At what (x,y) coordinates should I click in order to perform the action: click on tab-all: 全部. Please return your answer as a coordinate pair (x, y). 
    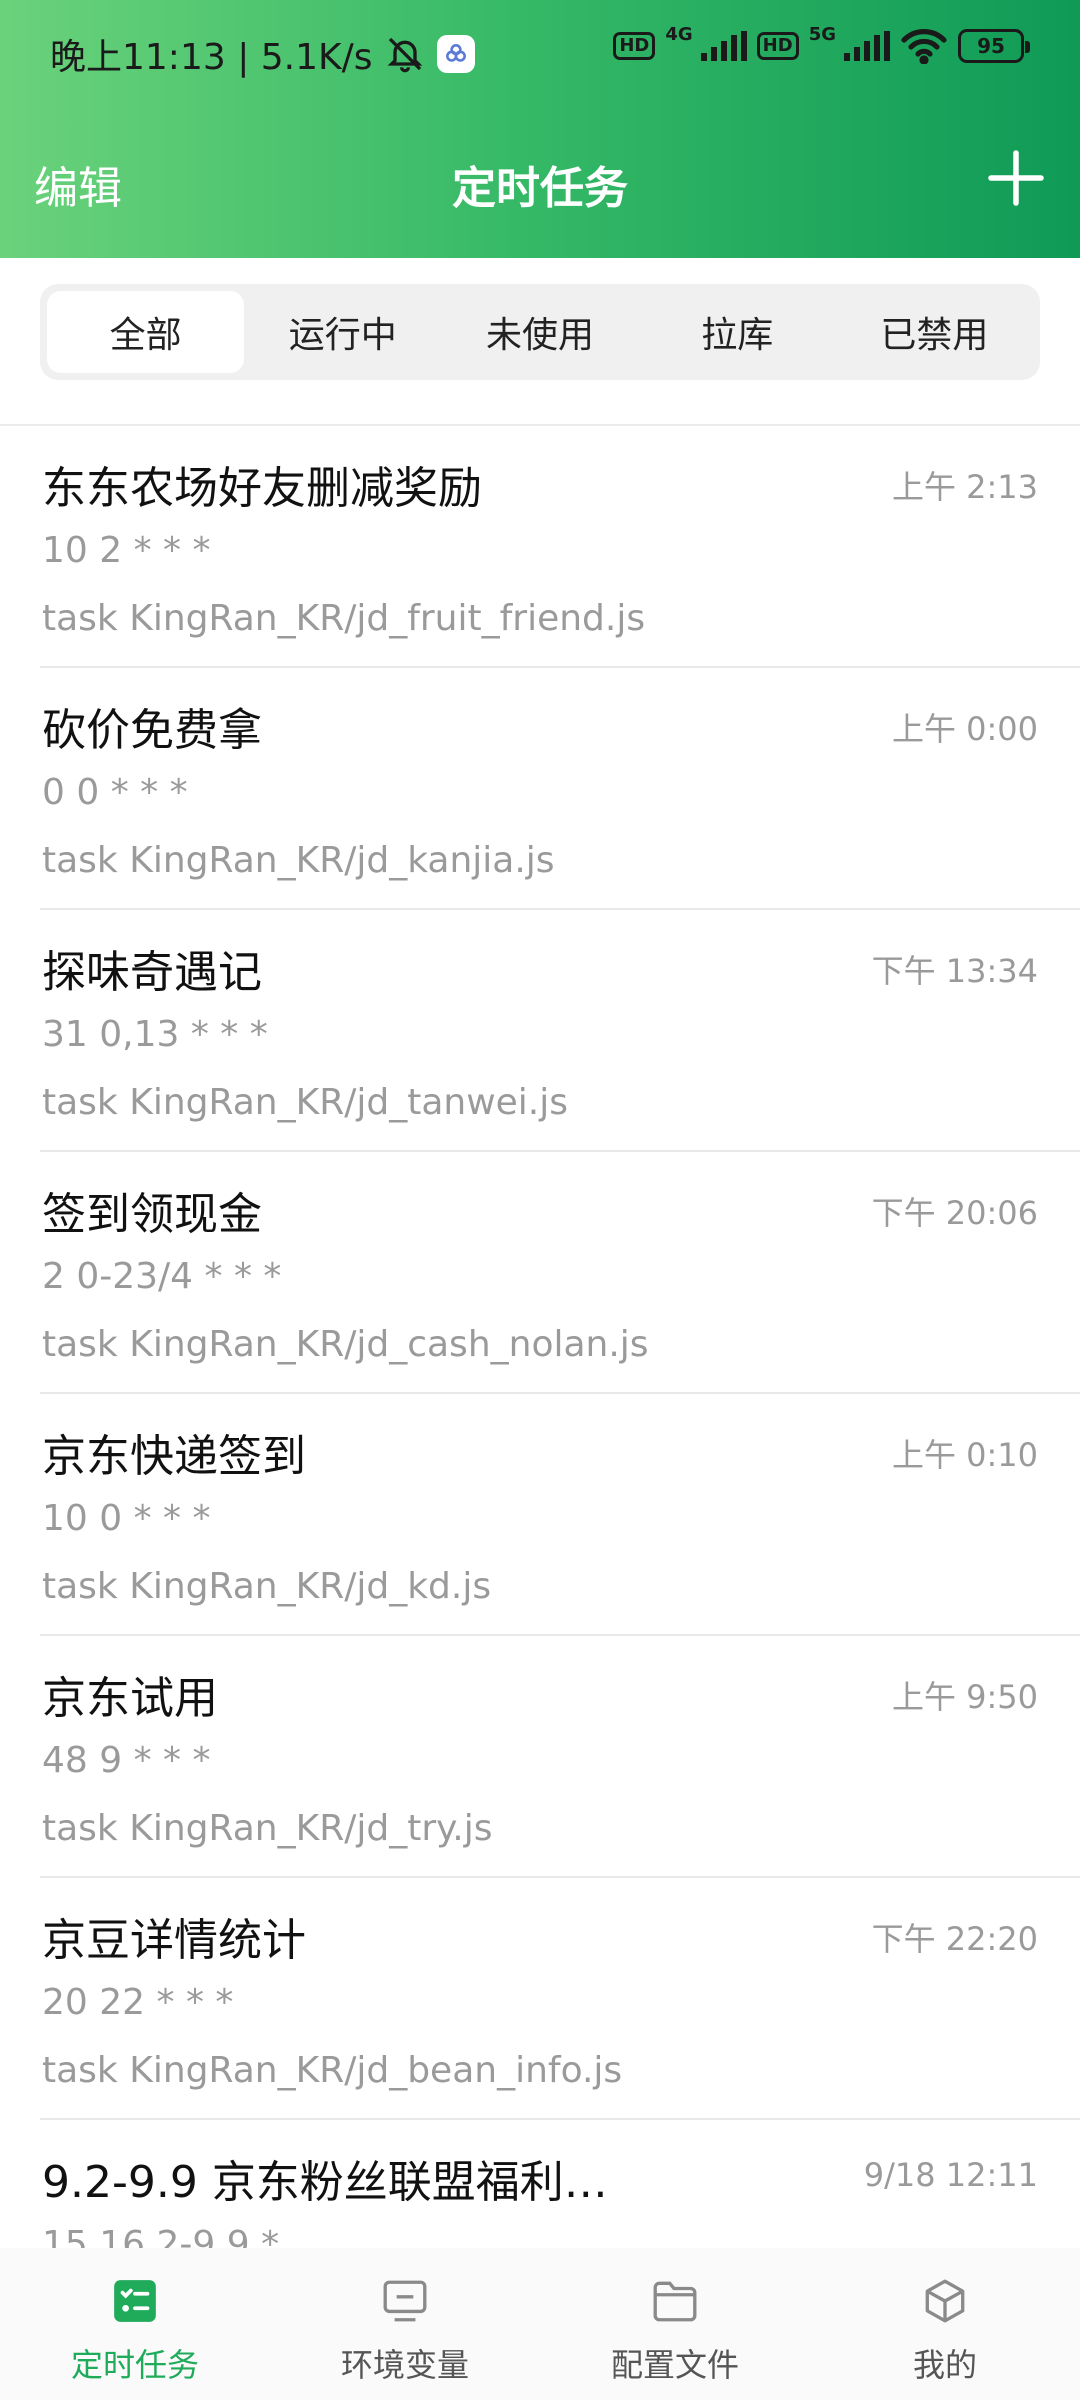
    Looking at the image, I should click on (146, 332).